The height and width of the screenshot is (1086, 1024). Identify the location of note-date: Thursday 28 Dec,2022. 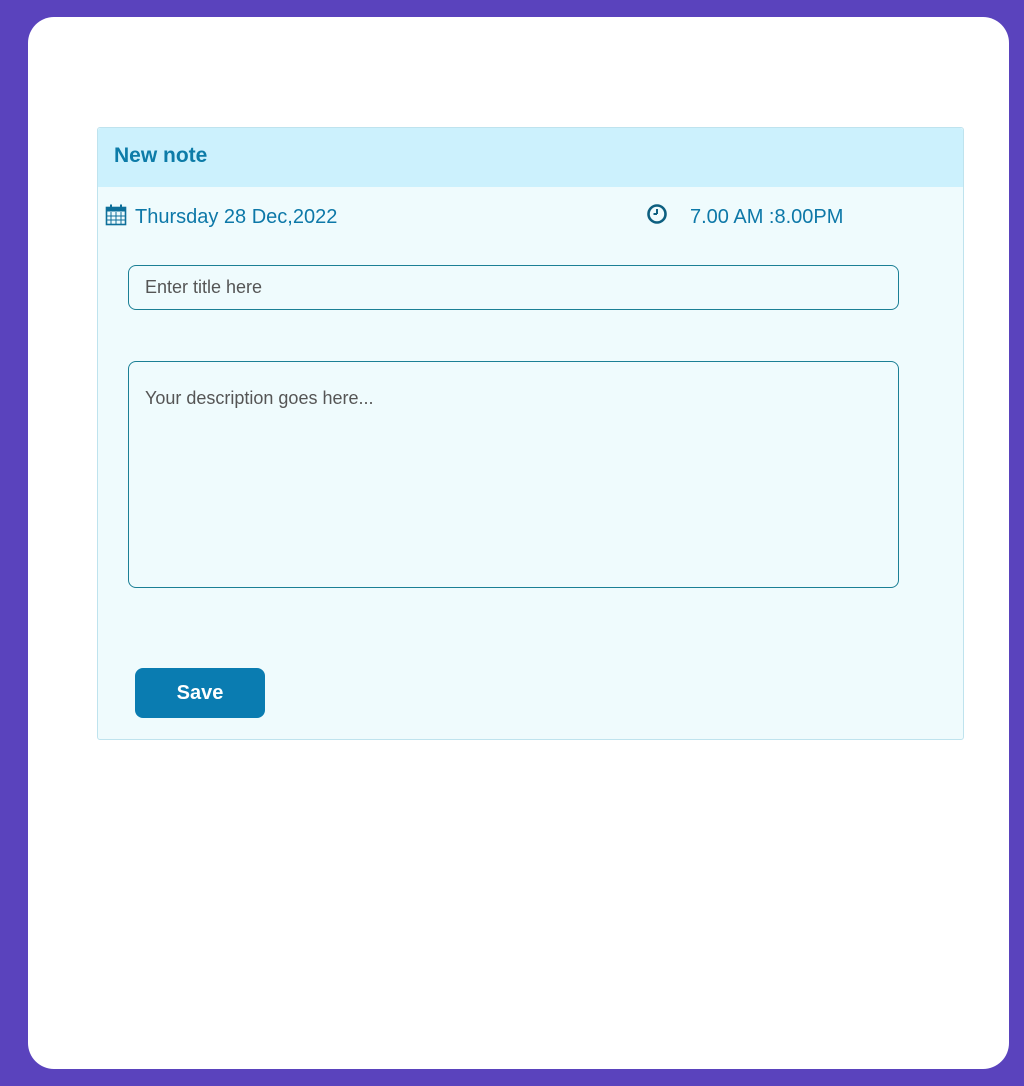
(236, 217).